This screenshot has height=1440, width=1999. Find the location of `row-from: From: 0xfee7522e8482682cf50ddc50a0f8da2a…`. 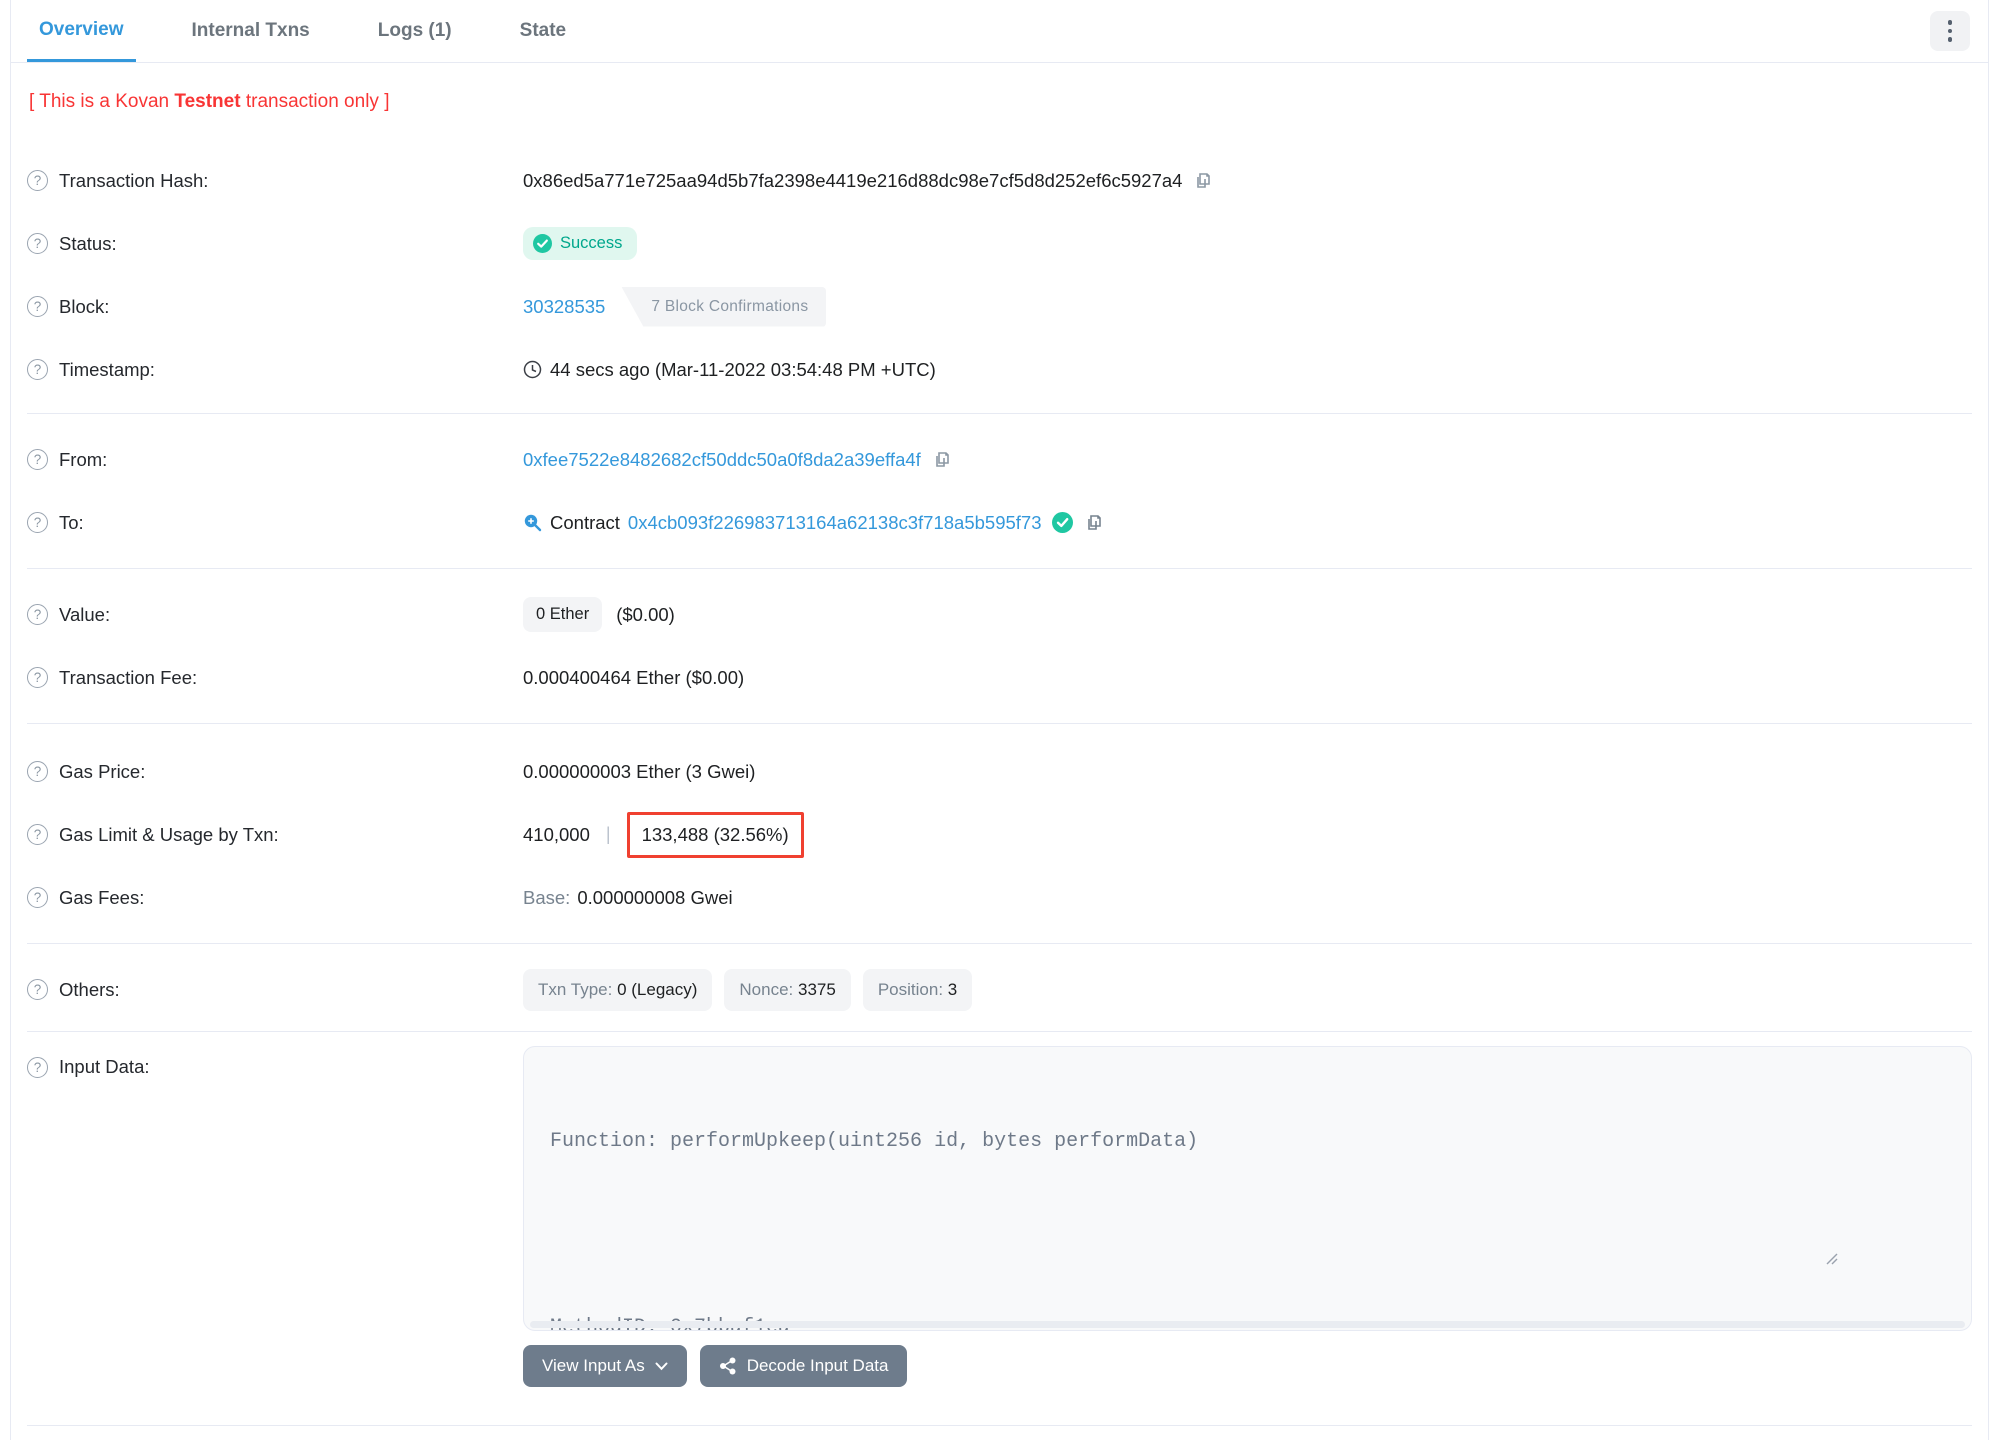

row-from: From: 0xfee7522e8482682cf50ddc50a0f8da2a… is located at coordinates (999, 459).